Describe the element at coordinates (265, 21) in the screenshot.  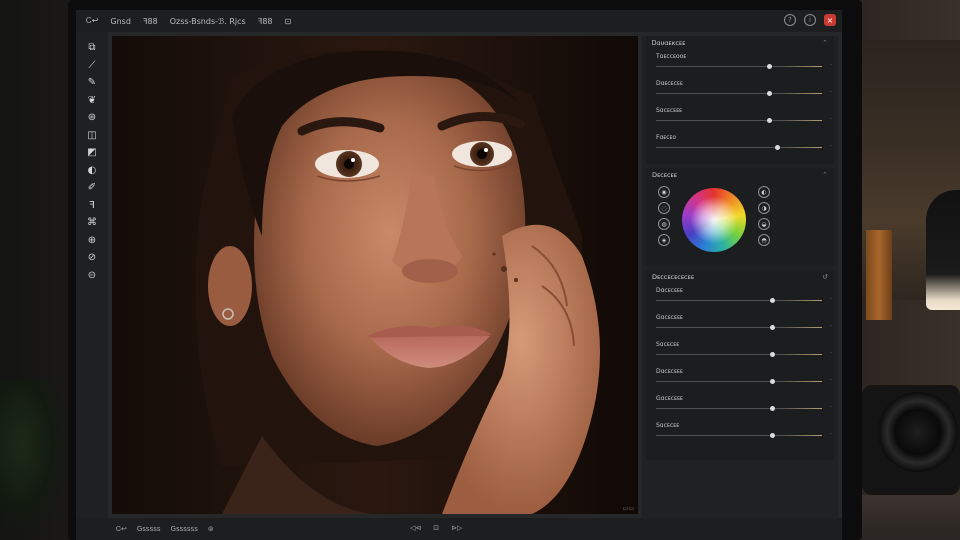
I see `menu-item-4: ꟻ88` at that location.